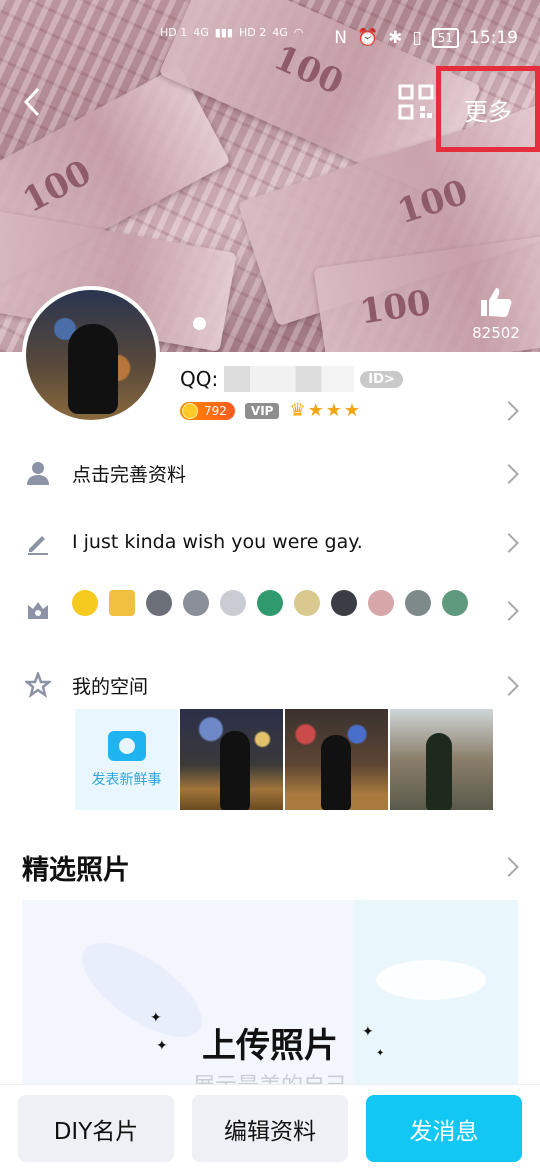 This screenshot has height=1170, width=540. Describe the element at coordinates (455, 603) in the screenshot. I see `green-helmet-medal-icon` at that location.